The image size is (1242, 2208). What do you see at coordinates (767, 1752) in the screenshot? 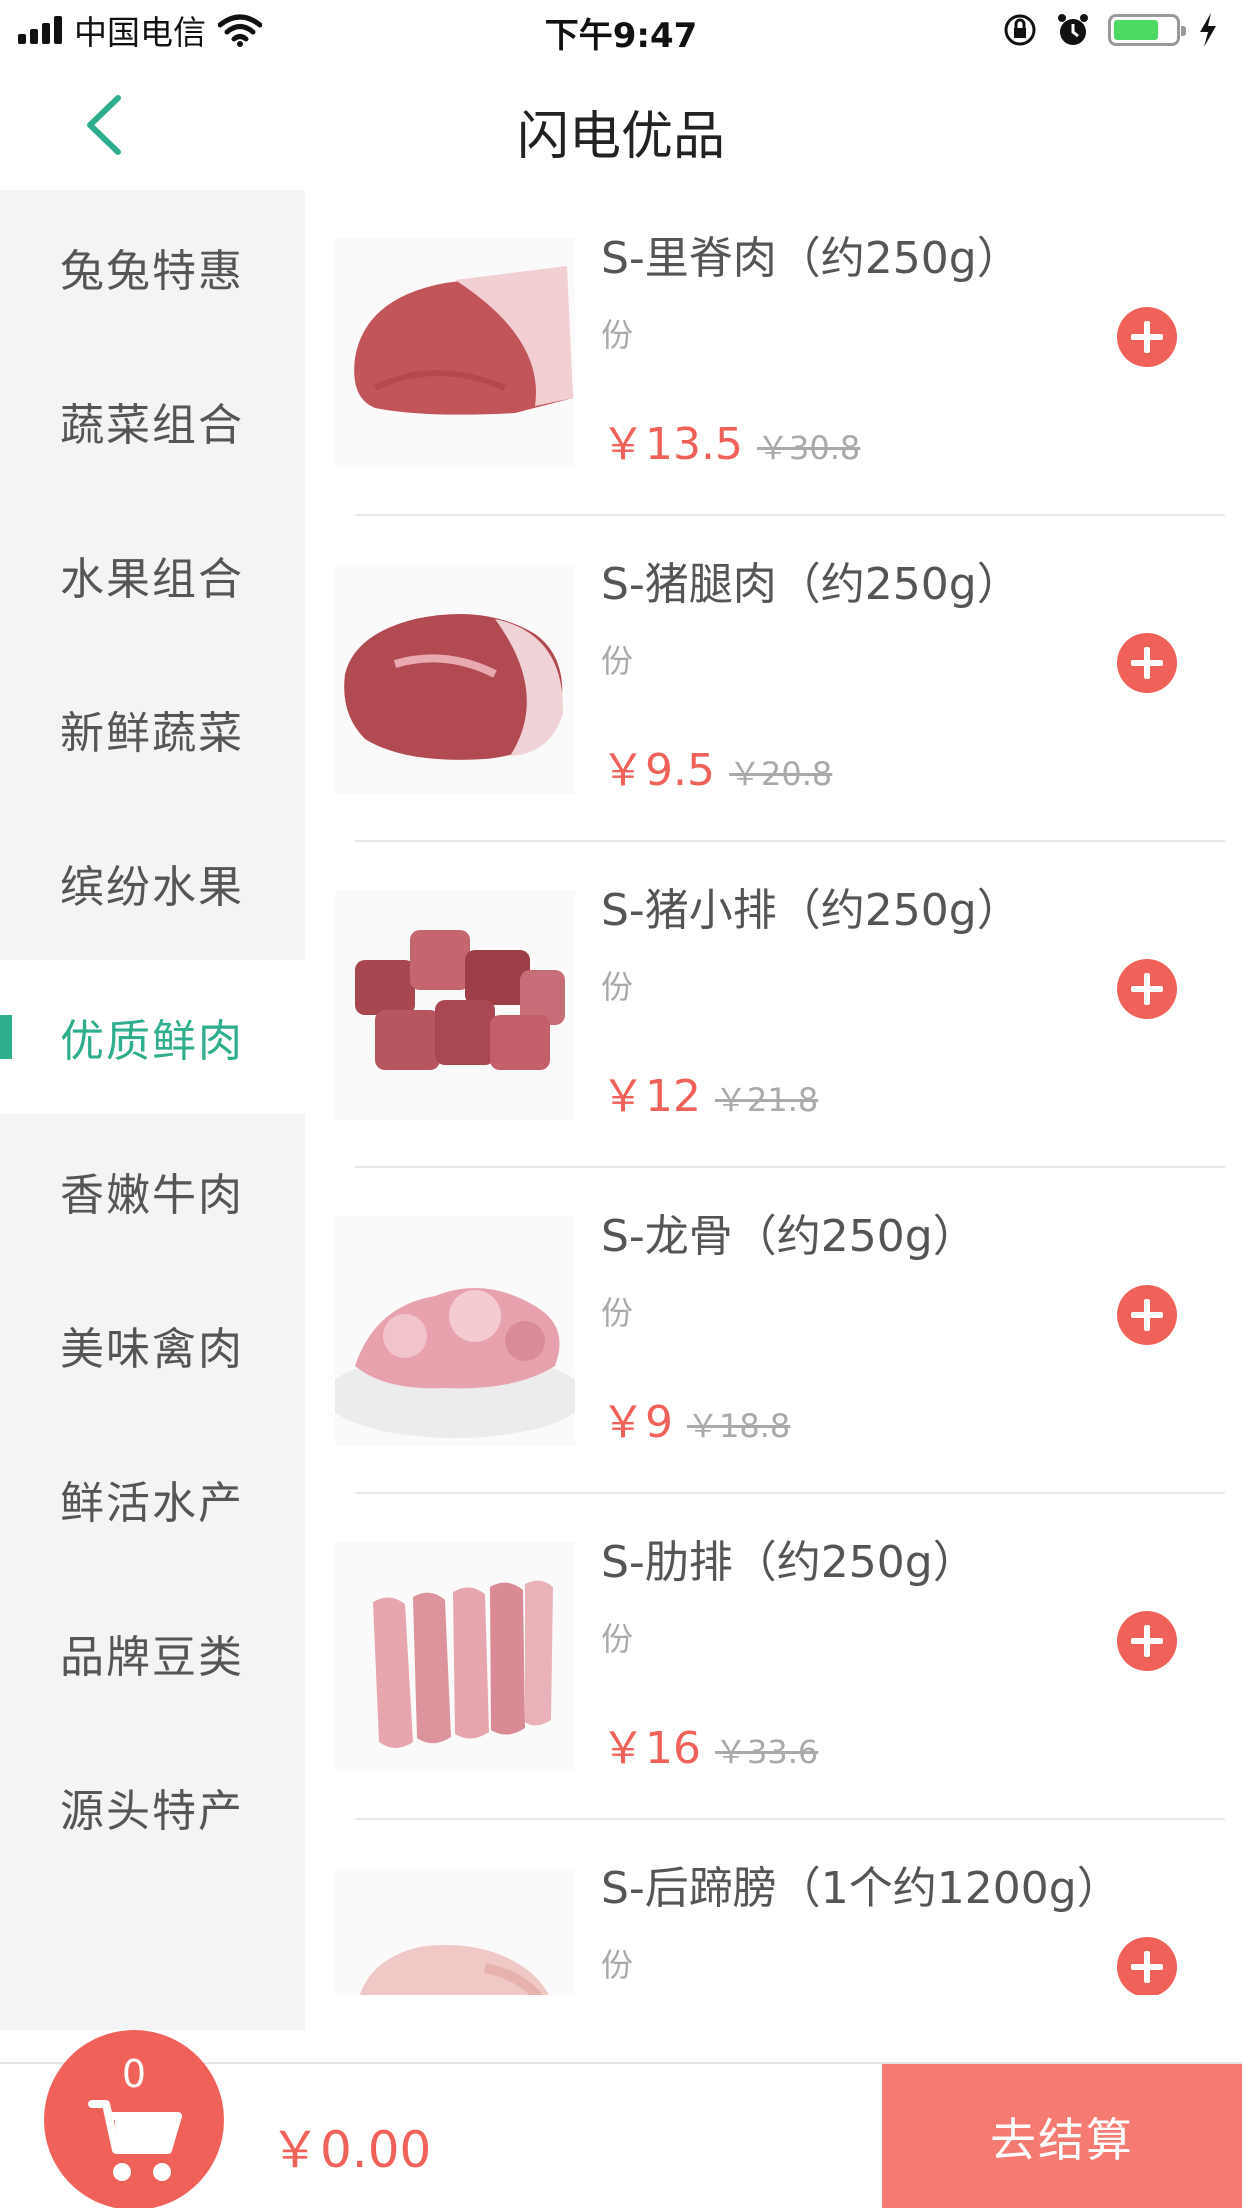
I see `price-original: ￥33.6` at bounding box center [767, 1752].